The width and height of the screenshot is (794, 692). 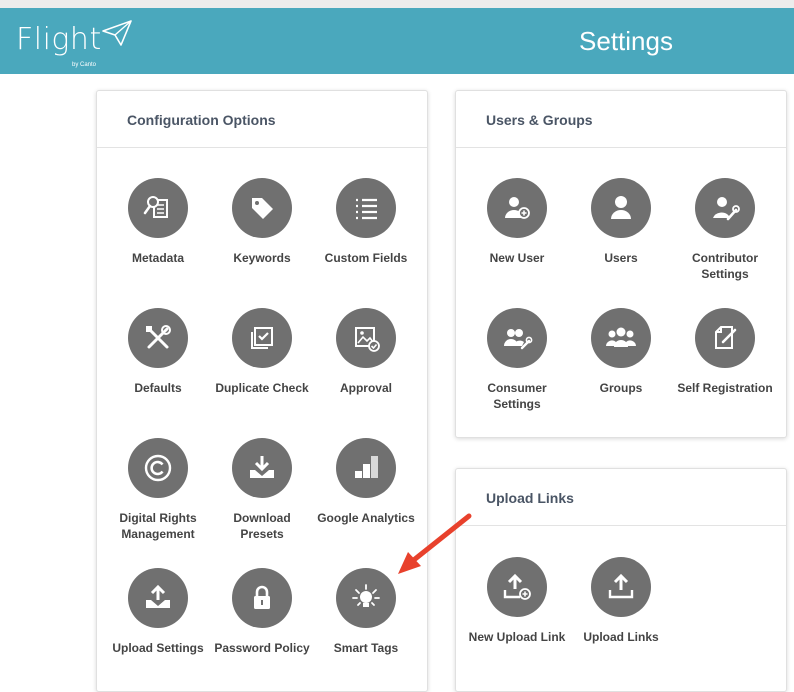 I want to click on tile-label: Upload Settings, so click(x=158, y=648).